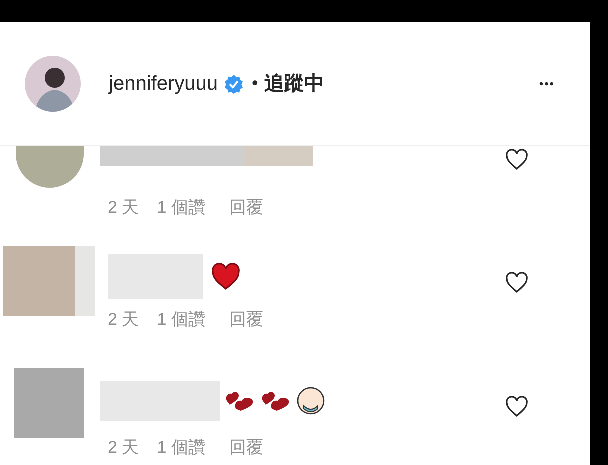  What do you see at coordinates (226, 276) in the screenshot?
I see `heart-emoji-icon` at bounding box center [226, 276].